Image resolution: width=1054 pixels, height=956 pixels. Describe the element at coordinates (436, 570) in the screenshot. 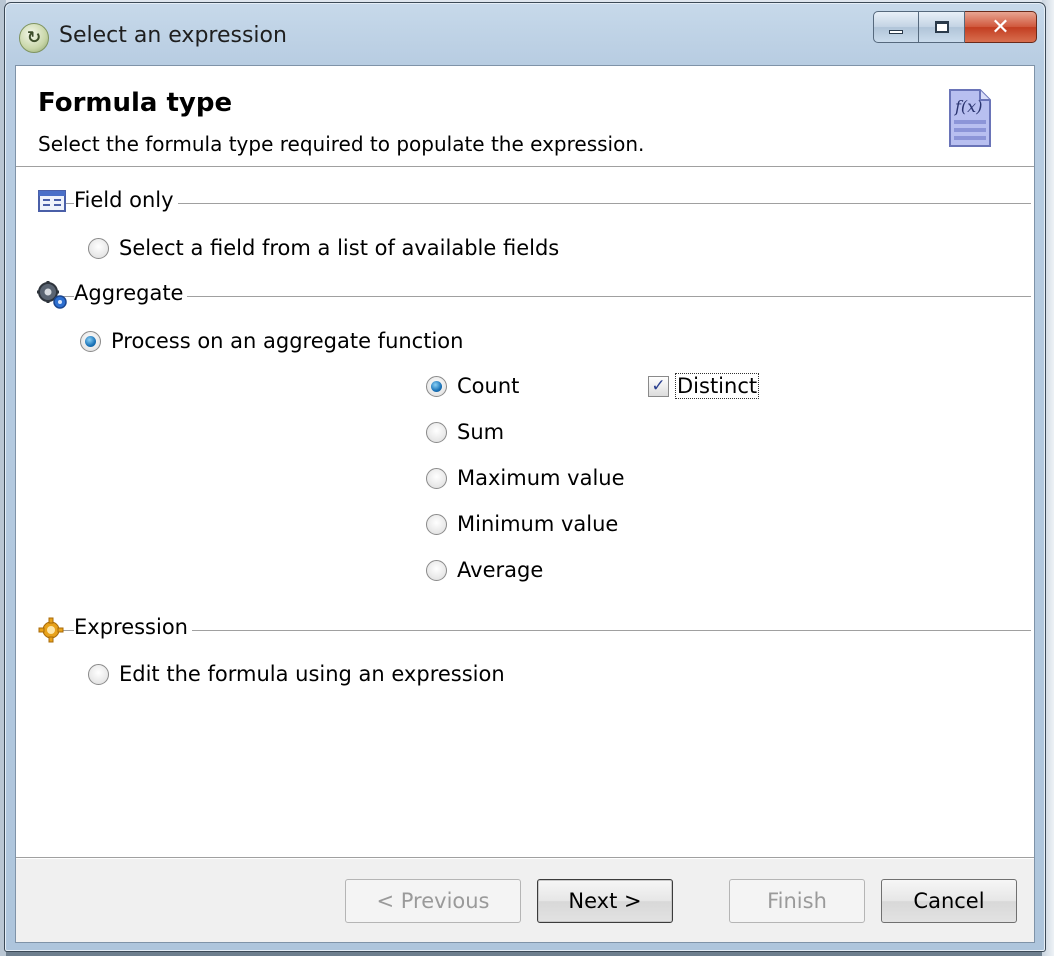

I see `average-radio` at that location.